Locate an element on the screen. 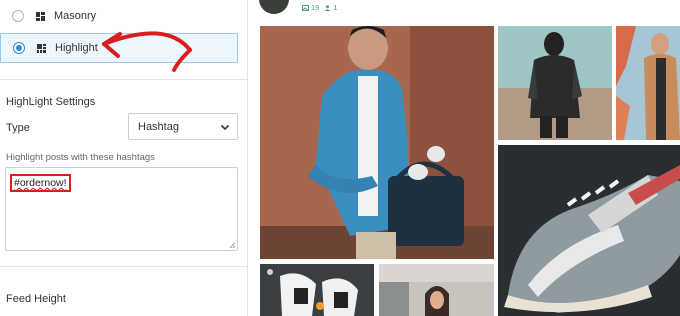 This screenshot has height=316, width=680. type-select: Hashtag is located at coordinates (183, 126).